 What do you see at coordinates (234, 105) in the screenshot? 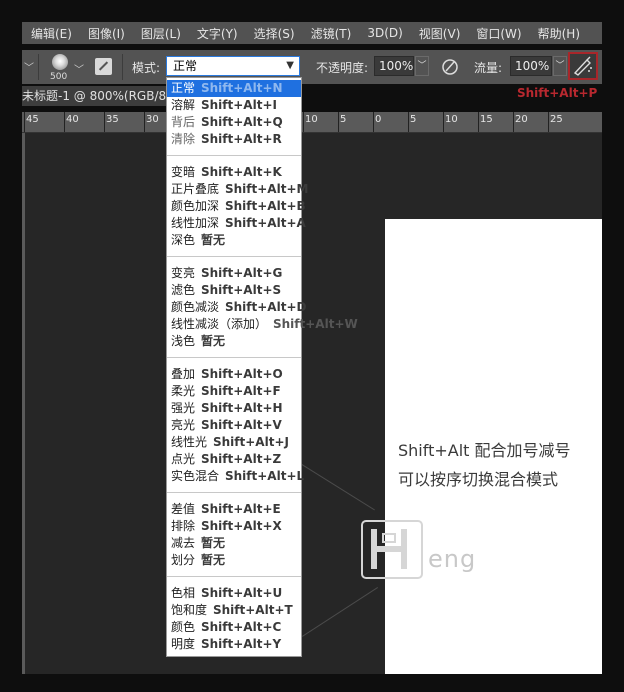
I see `blend-mode-option: 溶解 Shift+Alt+I` at bounding box center [234, 105].